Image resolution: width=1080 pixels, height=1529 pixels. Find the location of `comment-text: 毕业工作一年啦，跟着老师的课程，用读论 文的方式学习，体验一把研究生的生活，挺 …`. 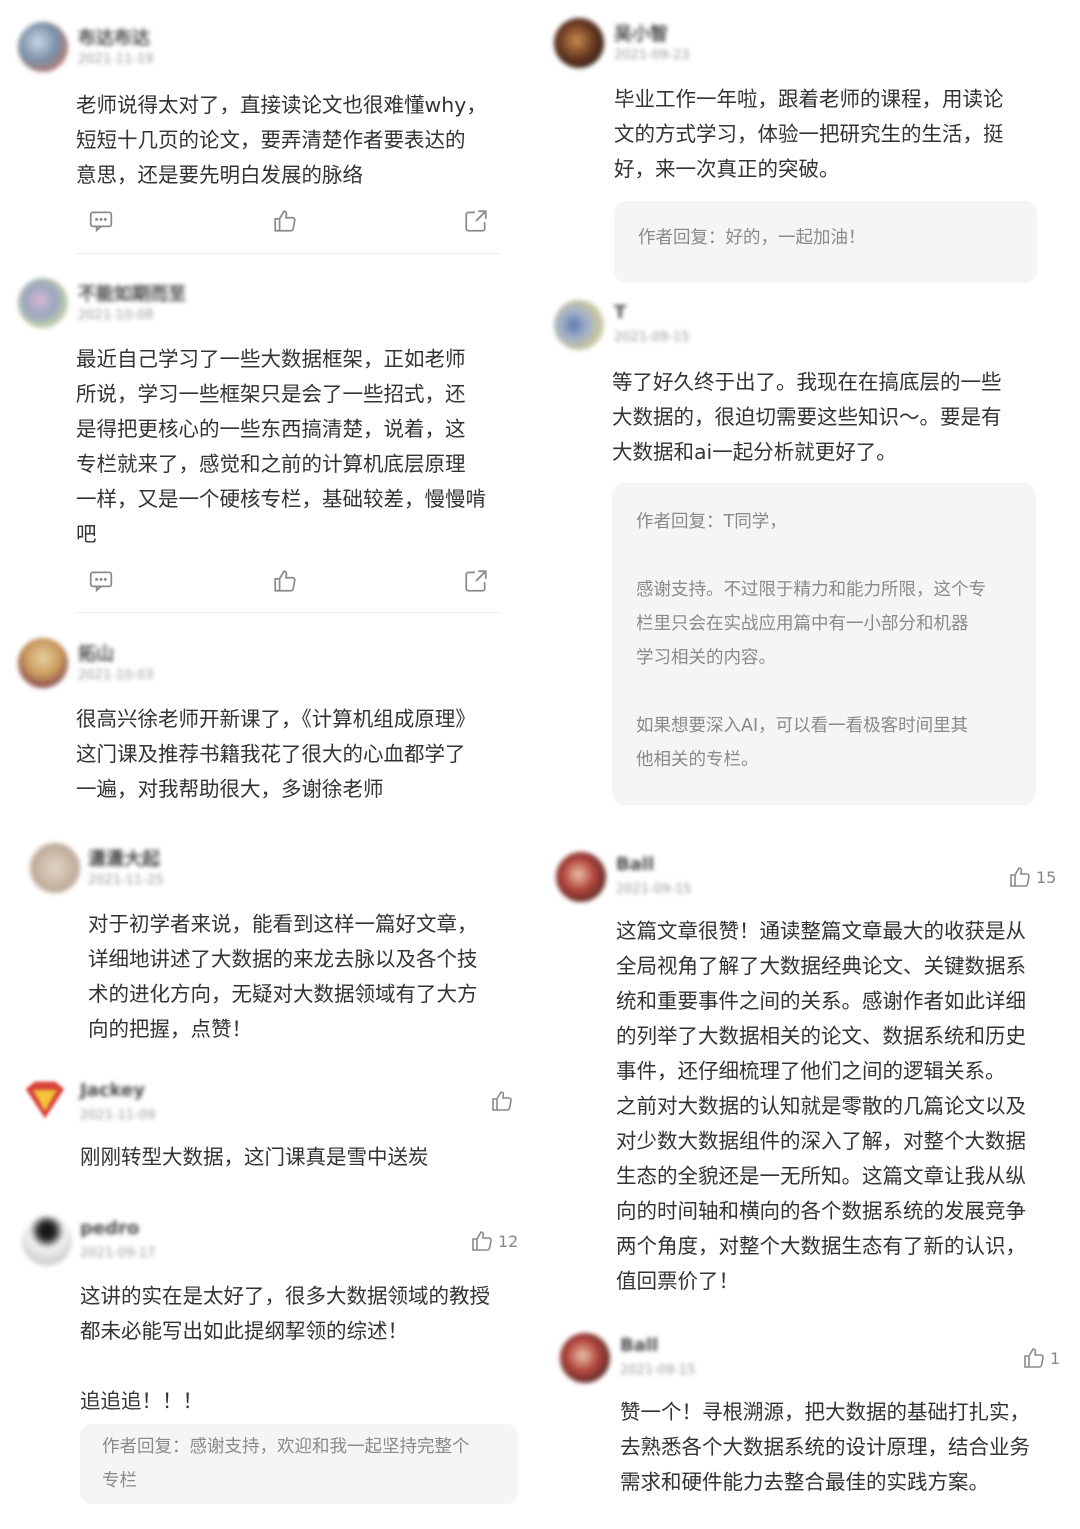

comment-text: 毕业工作一年啦，跟着老师的课程，用读论 文的方式学习，体验一把研究生的生活，挺 … is located at coordinates (809, 134).